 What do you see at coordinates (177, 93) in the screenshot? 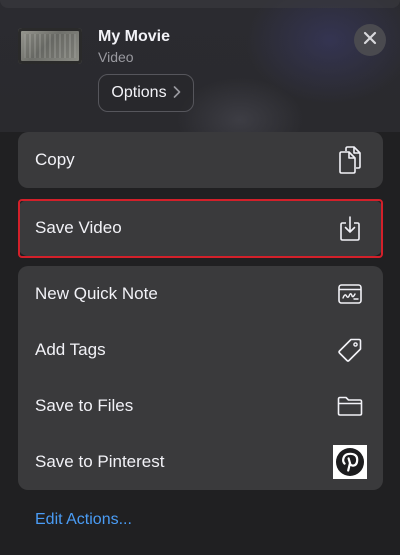
I see `chevron-right-icon` at bounding box center [177, 93].